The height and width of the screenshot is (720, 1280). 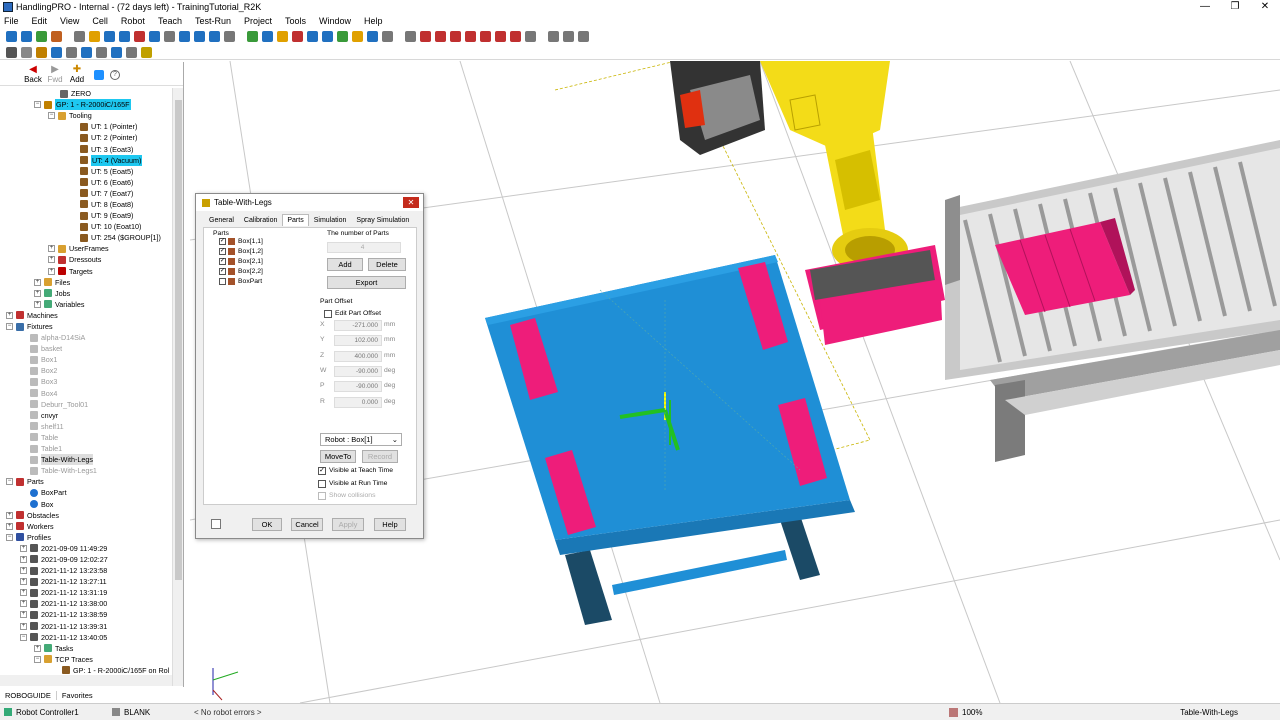 I want to click on tab-favorites: Favorites, so click(x=77, y=695).